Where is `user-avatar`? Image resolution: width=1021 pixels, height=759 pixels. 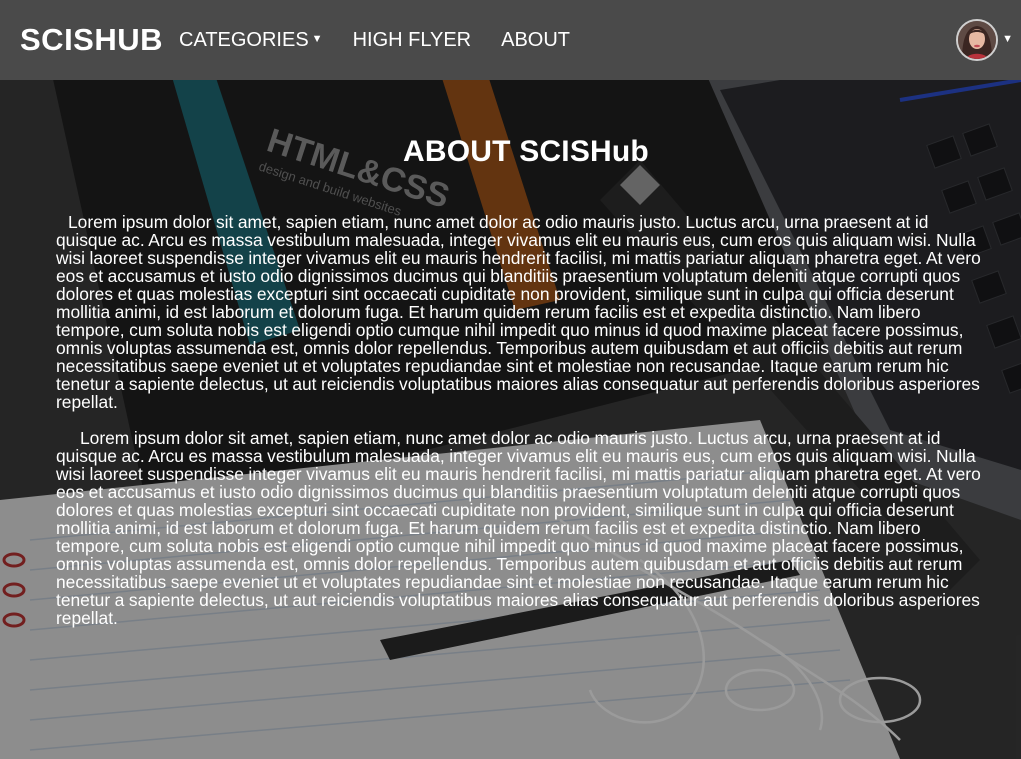
user-avatar is located at coordinates (977, 40).